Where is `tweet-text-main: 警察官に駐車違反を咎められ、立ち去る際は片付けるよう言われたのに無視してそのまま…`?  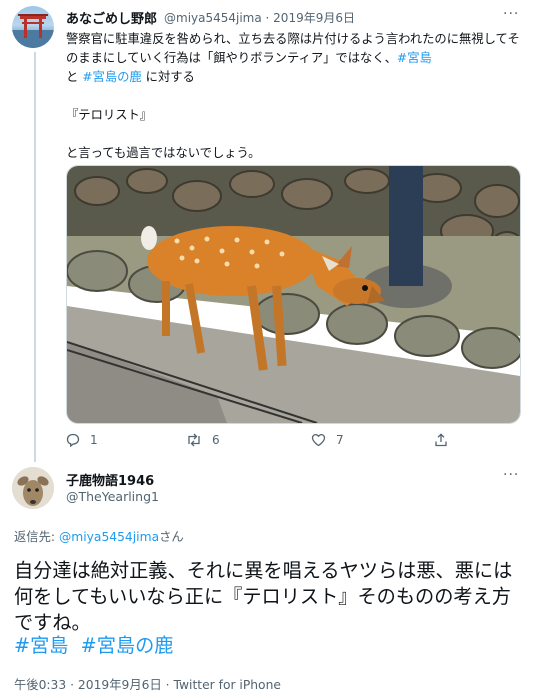 tweet-text-main: 警察官に駐車違反を咎められ、立ち去る際は片付けるよう言われたのに無視してそのまま… is located at coordinates (293, 48).